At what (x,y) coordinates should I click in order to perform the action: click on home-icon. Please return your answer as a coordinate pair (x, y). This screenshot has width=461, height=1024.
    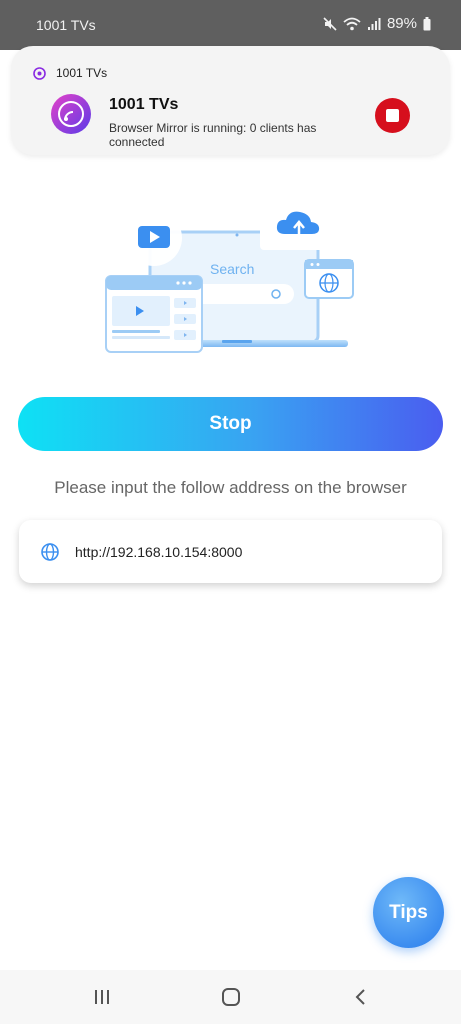
    Looking at the image, I should click on (231, 997).